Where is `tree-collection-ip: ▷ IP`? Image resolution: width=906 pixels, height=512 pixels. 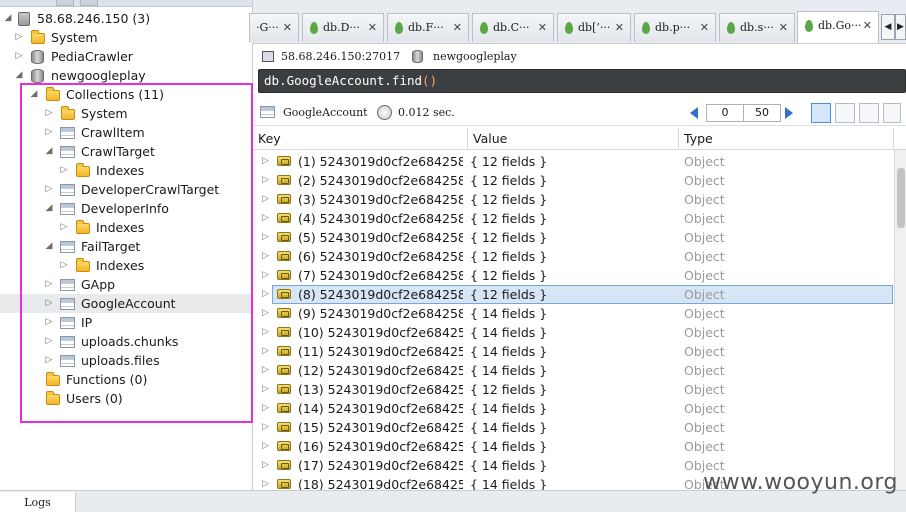
tree-collection-ip: ▷ IP is located at coordinates (126, 322).